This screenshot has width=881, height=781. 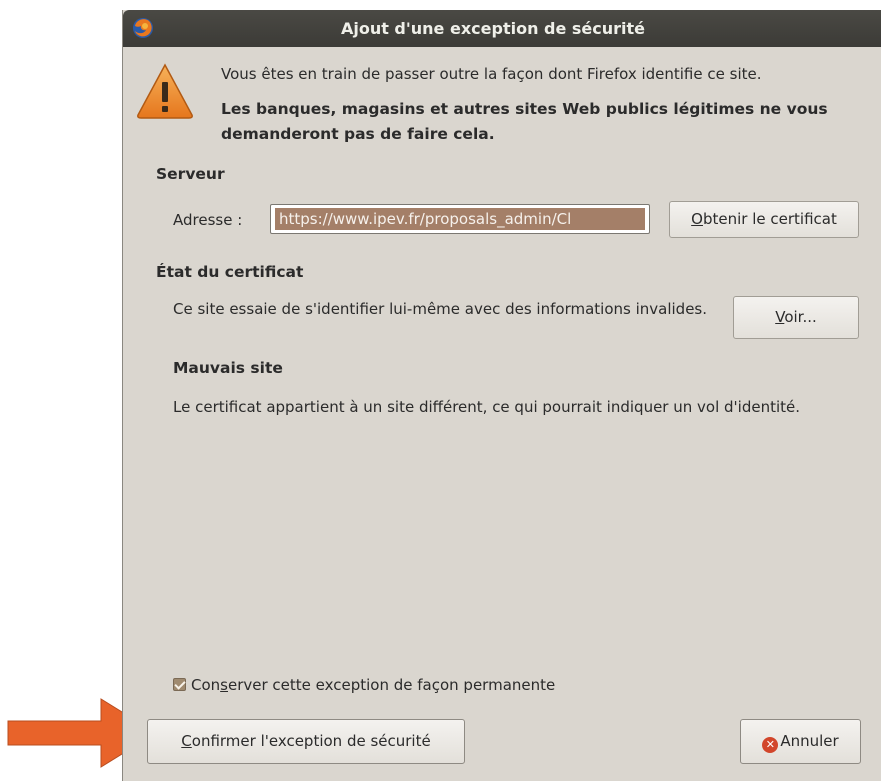 I want to click on server-heading: Serveur, so click(x=190, y=174).